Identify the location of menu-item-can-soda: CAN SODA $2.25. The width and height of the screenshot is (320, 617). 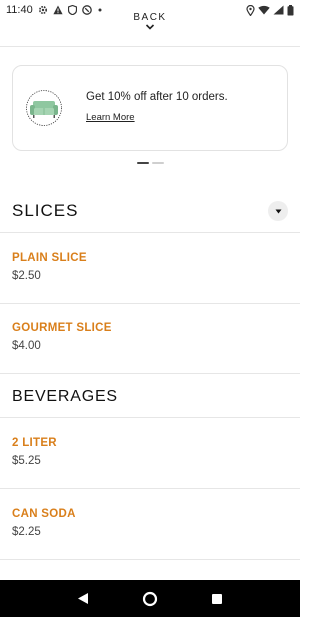
(150, 523).